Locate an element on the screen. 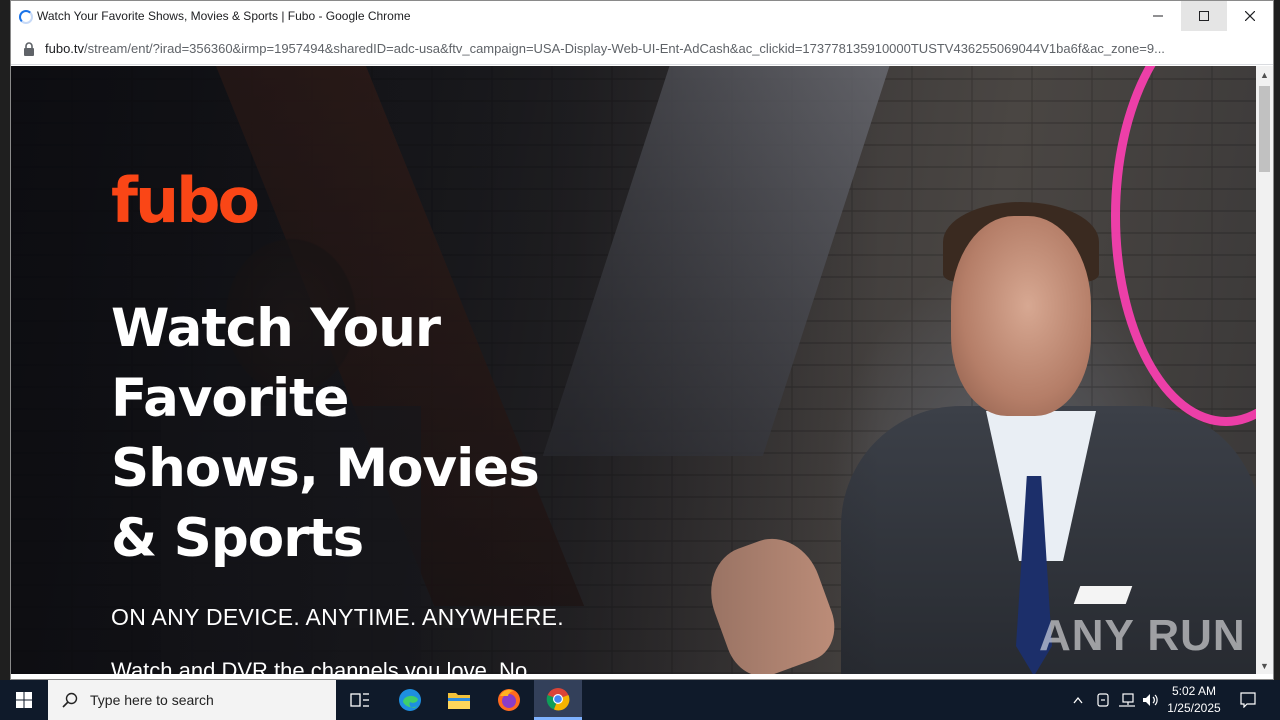  clock-date: 1/25/2025 is located at coordinates (1194, 708).